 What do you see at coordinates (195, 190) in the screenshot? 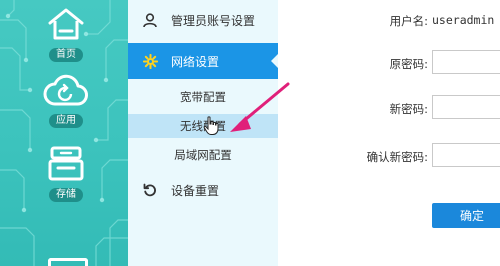
I see `menu-item-label: 设备重置` at bounding box center [195, 190].